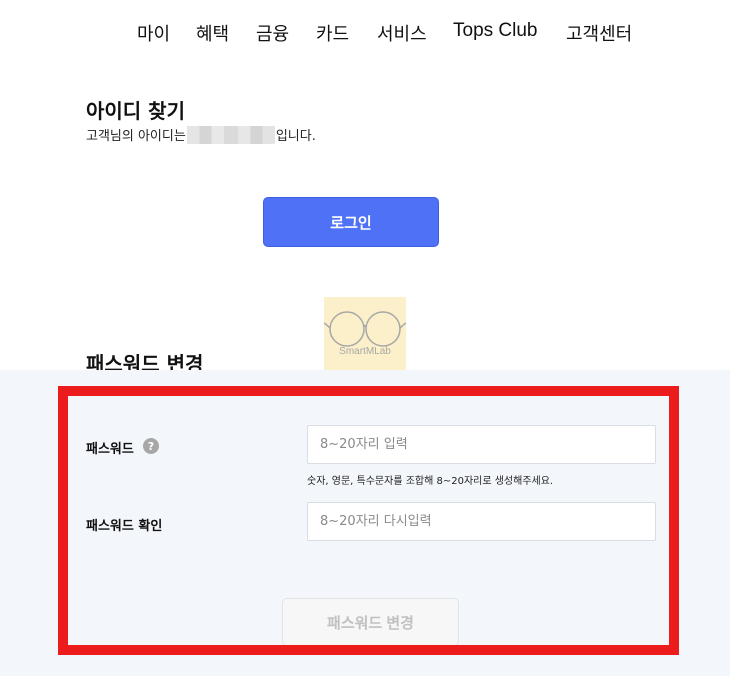 This screenshot has height=676, width=730. What do you see at coordinates (365, 351) in the screenshot?
I see `watermark-text: SmartMLab` at bounding box center [365, 351].